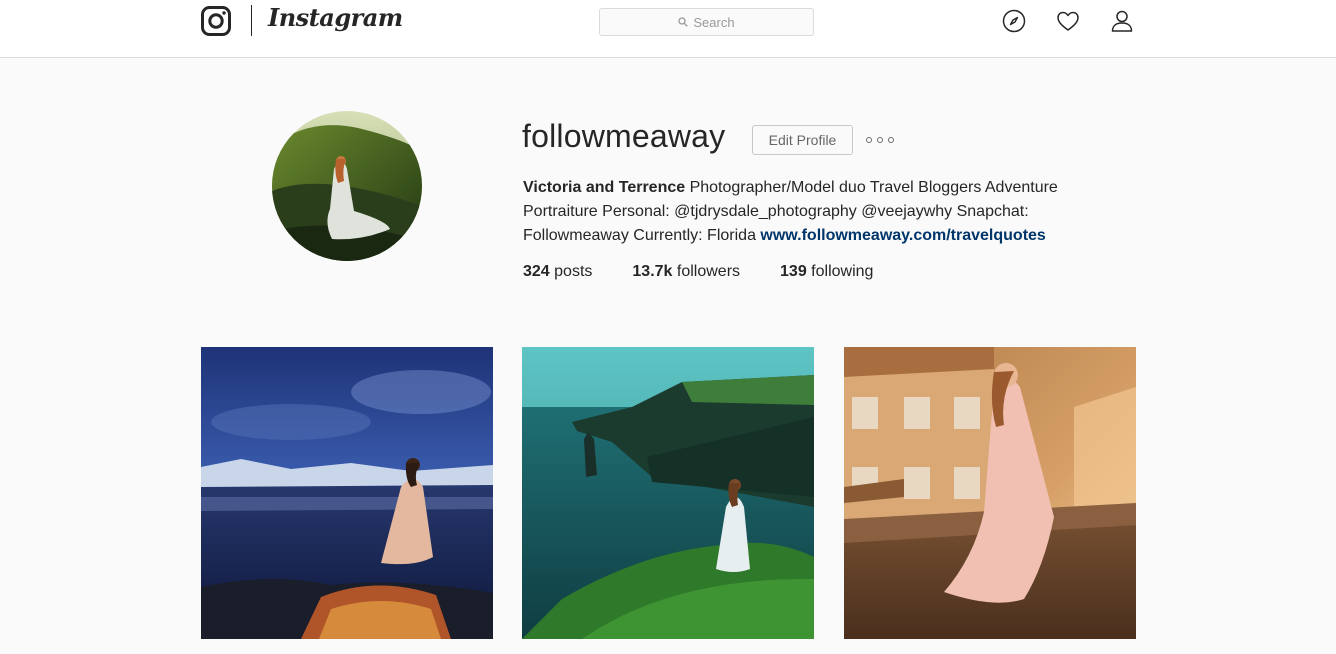 Image resolution: width=1336 pixels, height=654 pixels. I want to click on profile-avatar, so click(347, 186).